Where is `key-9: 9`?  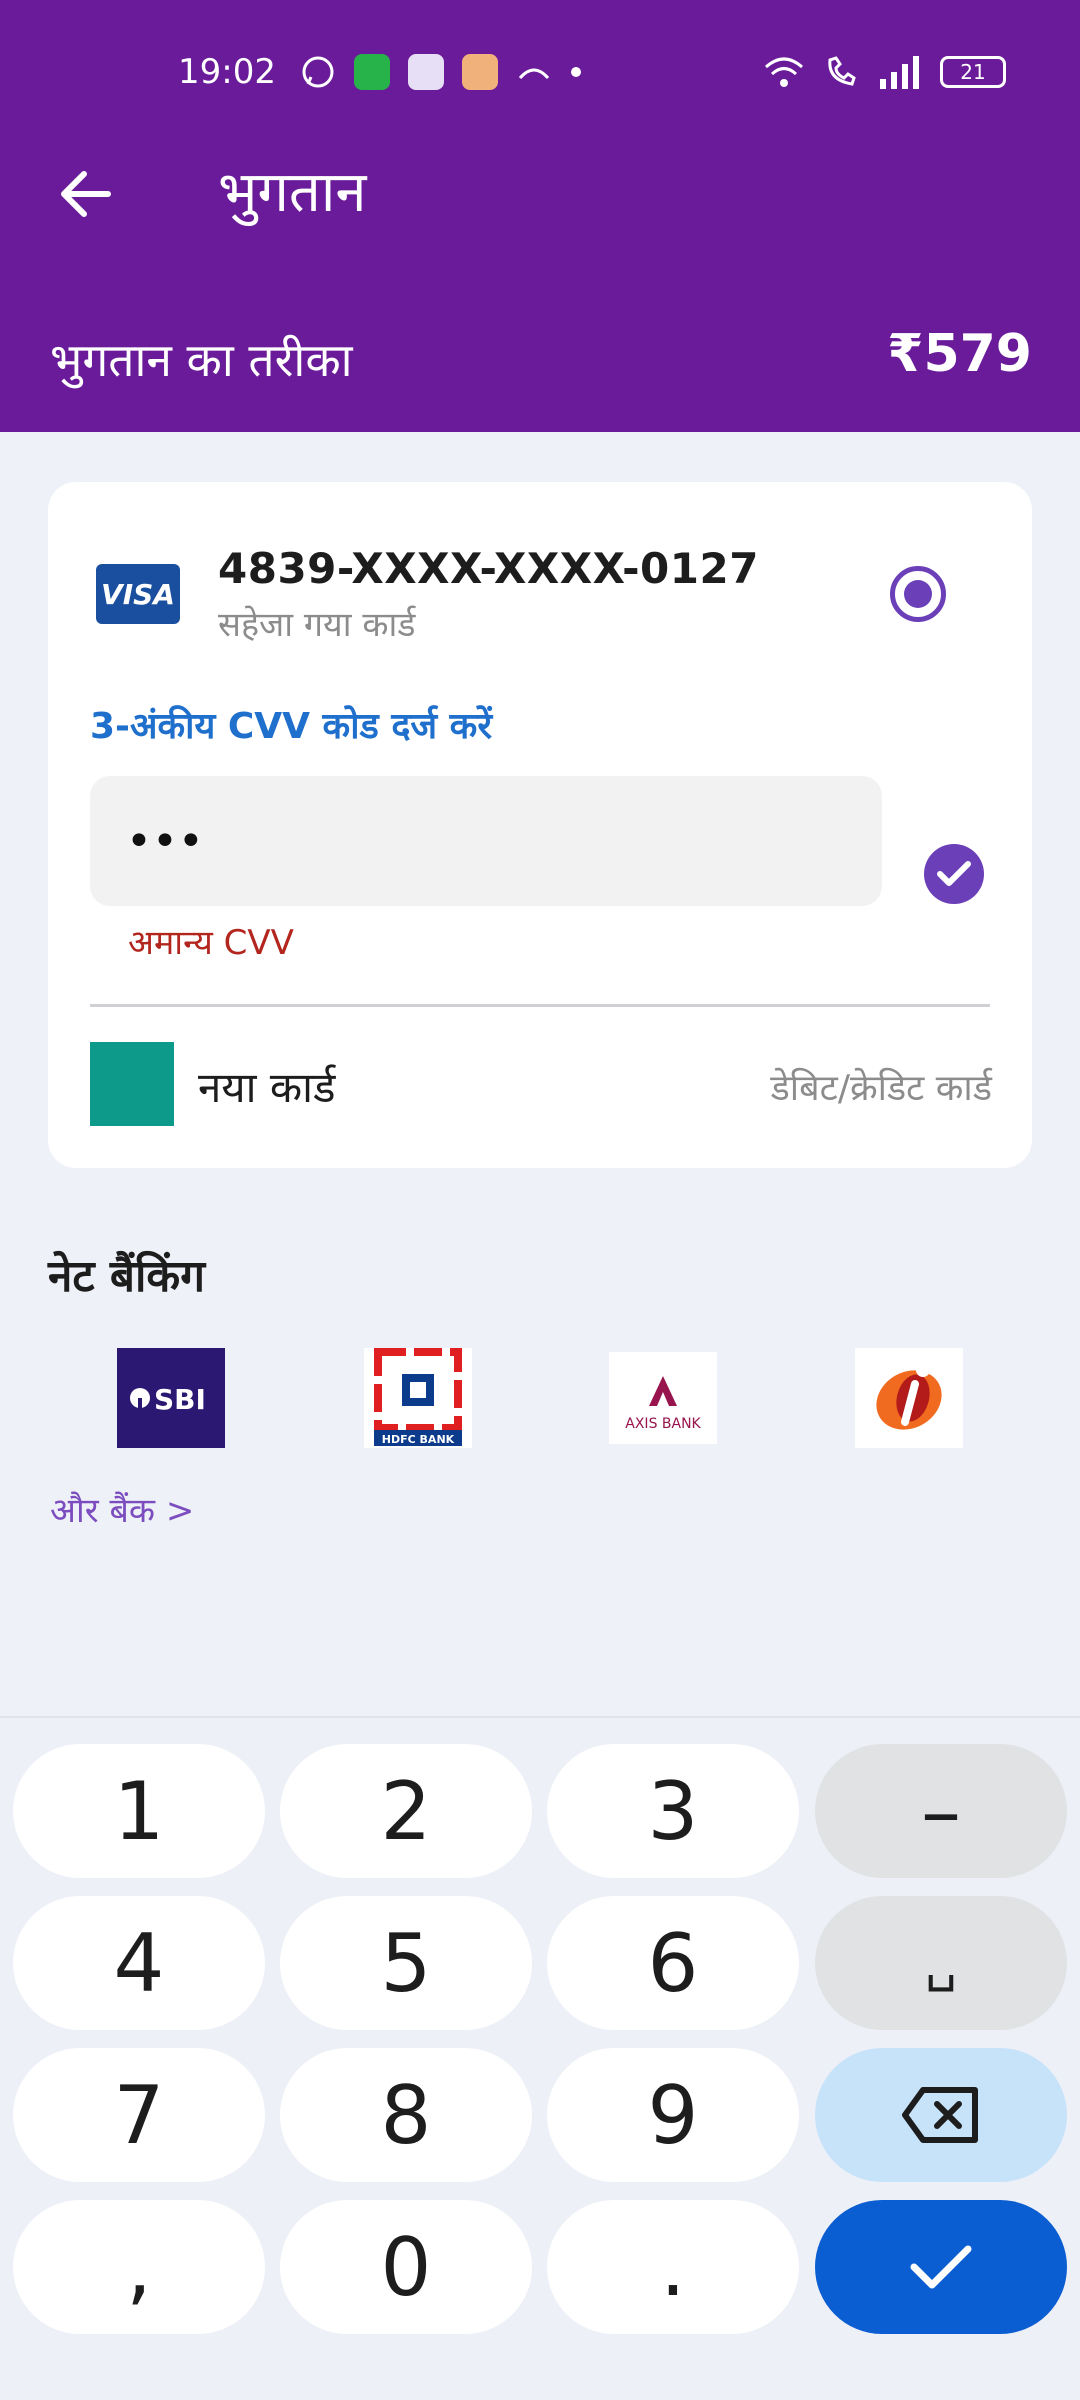 key-9: 9 is located at coordinates (673, 2115).